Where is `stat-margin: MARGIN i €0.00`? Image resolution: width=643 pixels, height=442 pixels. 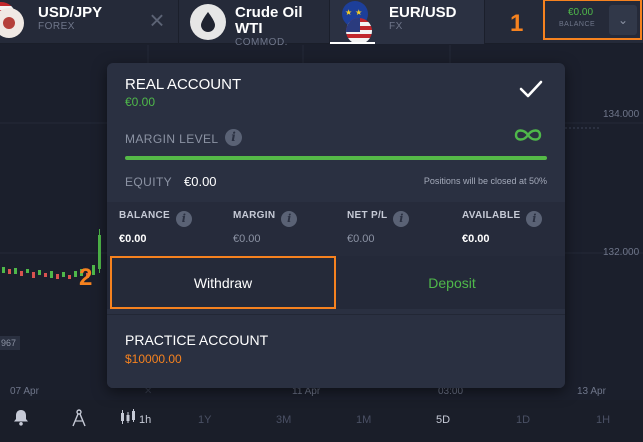
stat-margin: MARGIN i €0.00 is located at coordinates (265, 227).